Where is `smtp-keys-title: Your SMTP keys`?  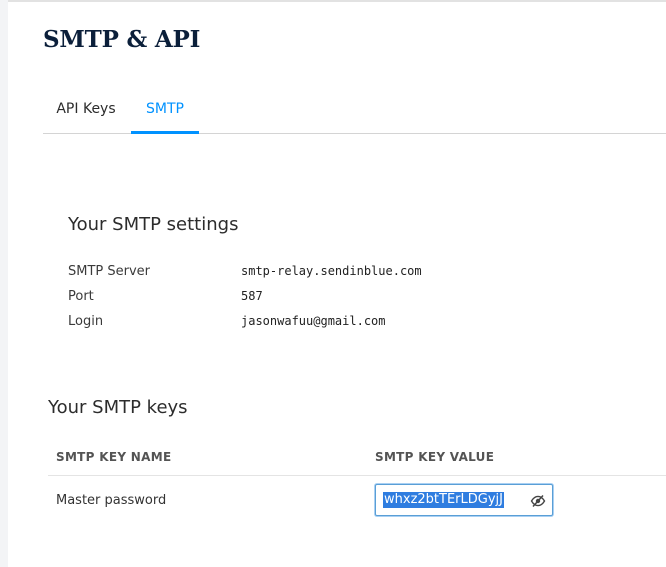
smtp-keys-title: Your SMTP keys is located at coordinates (118, 407).